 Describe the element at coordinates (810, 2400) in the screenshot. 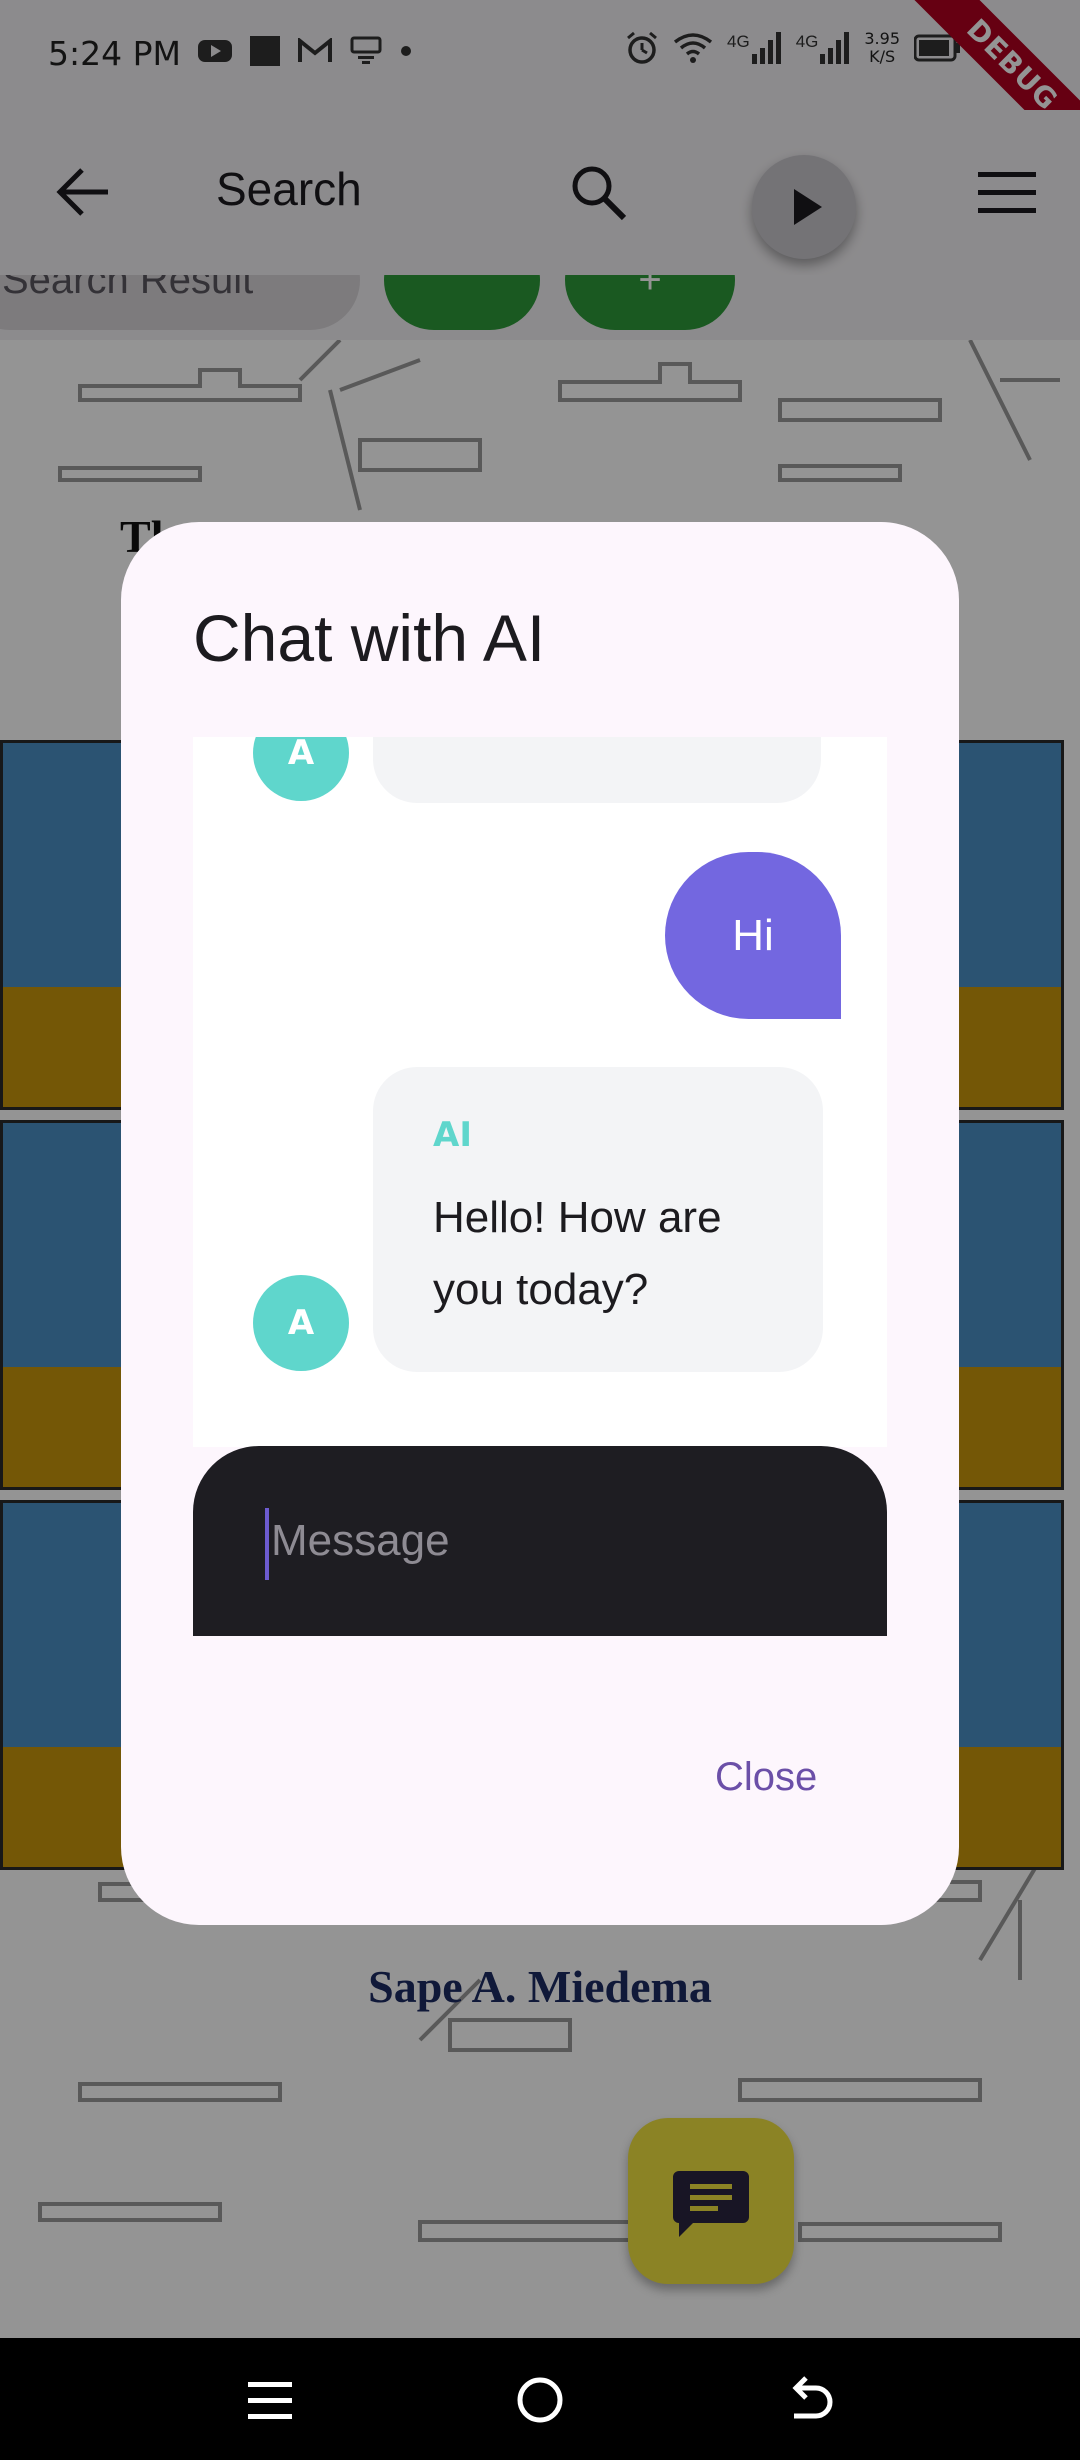

I see `back-nav-icon` at that location.